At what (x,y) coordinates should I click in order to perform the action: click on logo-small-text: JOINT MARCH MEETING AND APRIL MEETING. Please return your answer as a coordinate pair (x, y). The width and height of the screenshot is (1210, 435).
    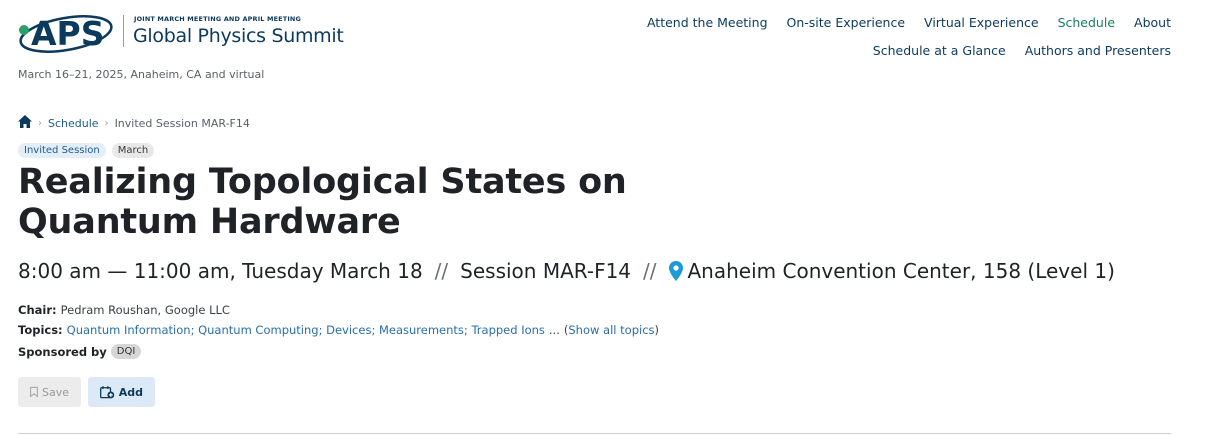
    Looking at the image, I should click on (217, 19).